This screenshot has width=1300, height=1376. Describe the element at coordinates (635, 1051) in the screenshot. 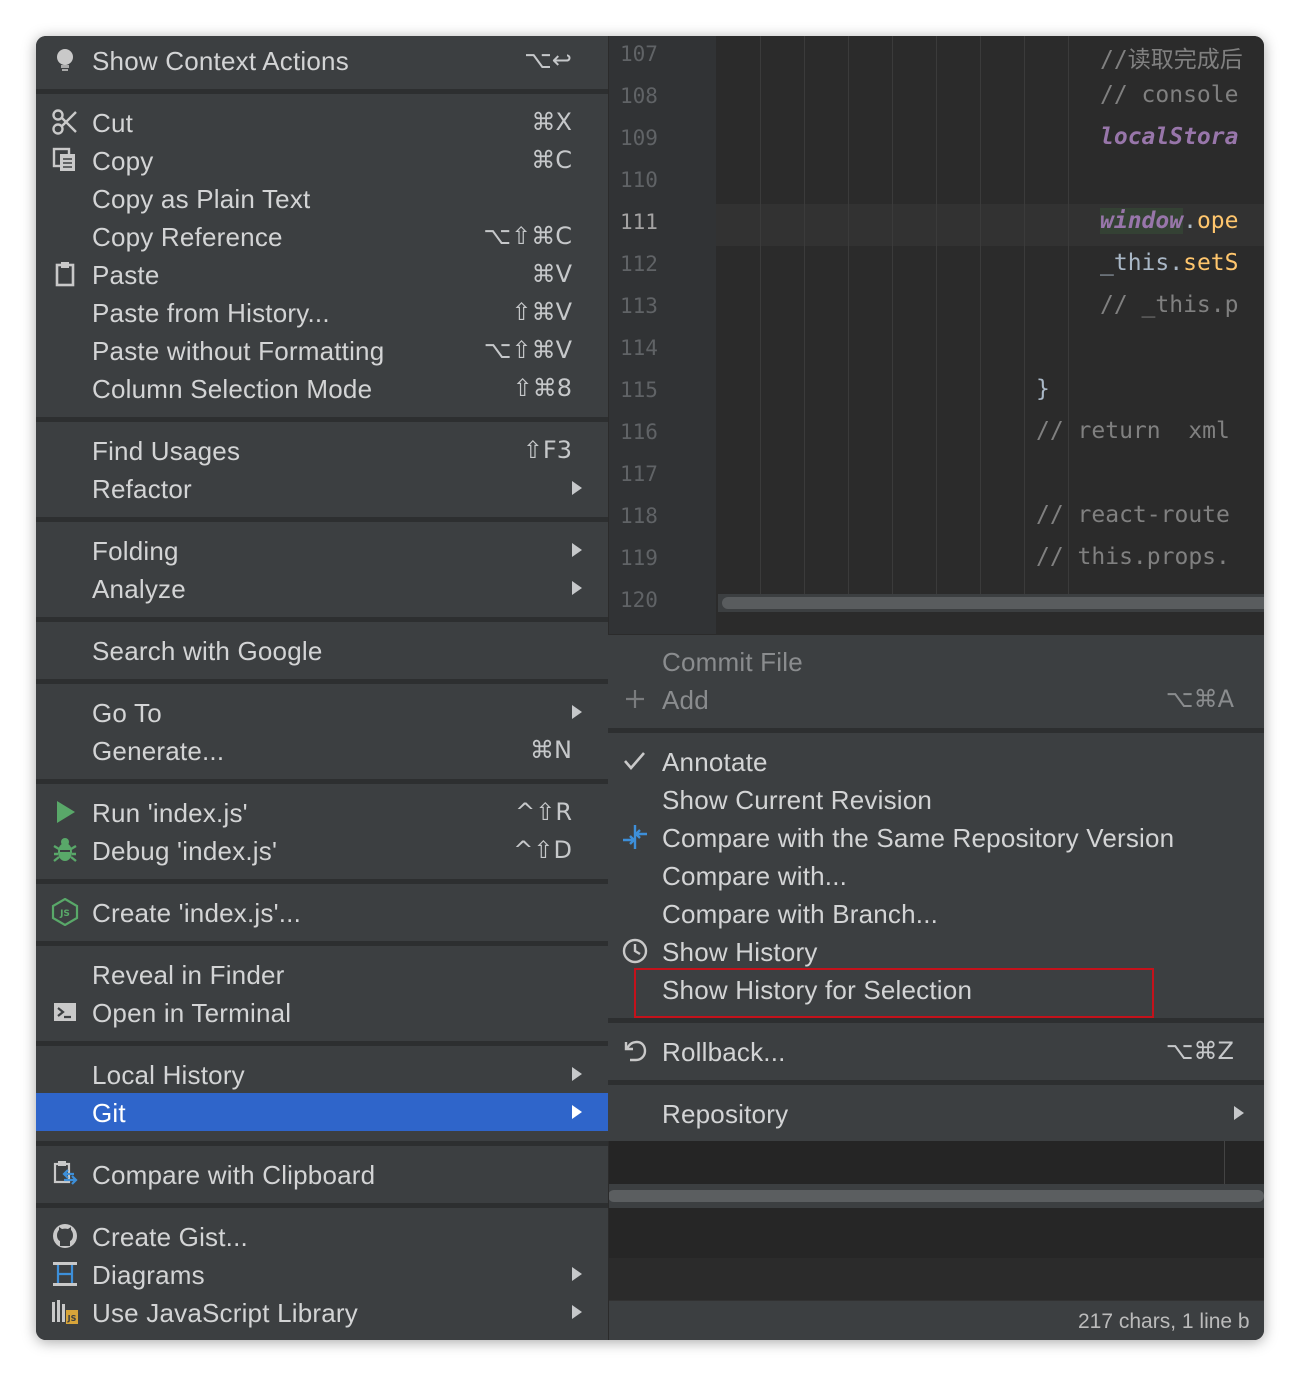

I see `undo-icon` at that location.